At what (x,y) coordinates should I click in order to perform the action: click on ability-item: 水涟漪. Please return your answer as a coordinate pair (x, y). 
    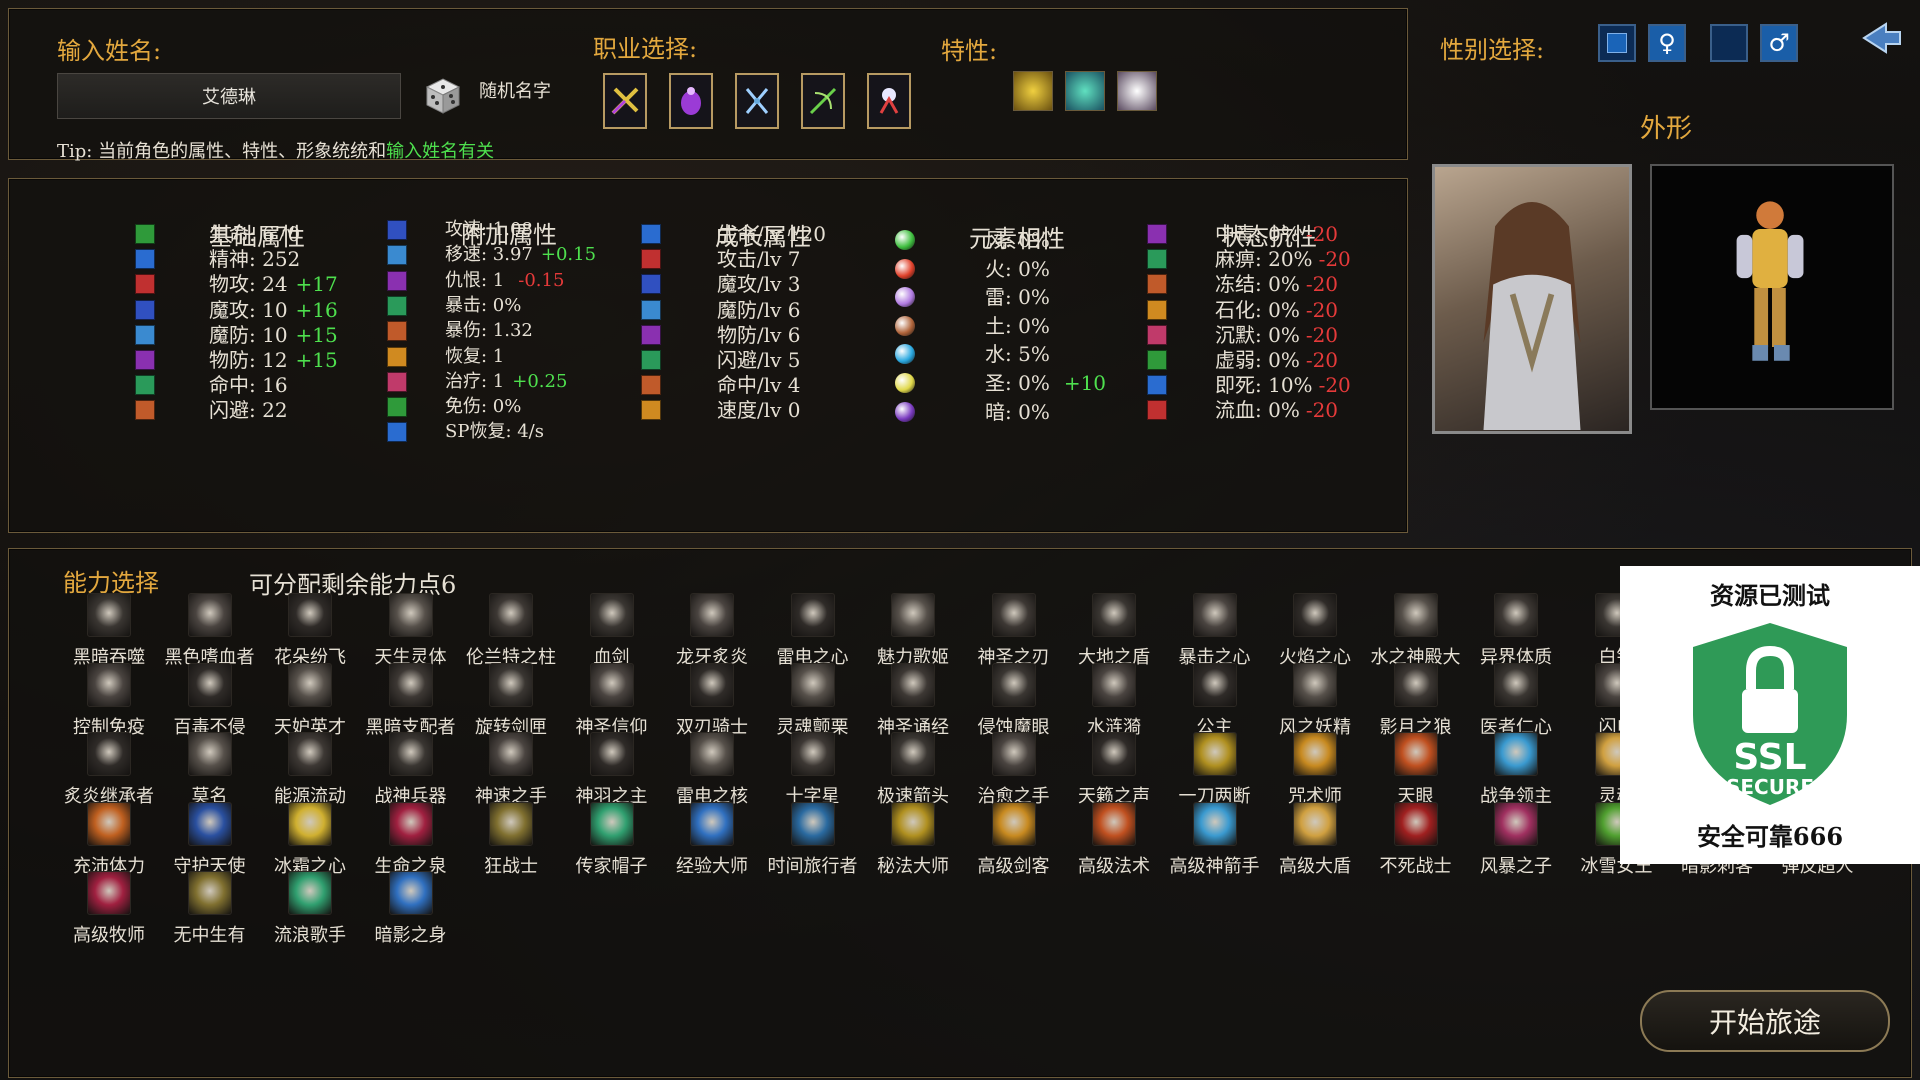
    Looking at the image, I should click on (1114, 700).